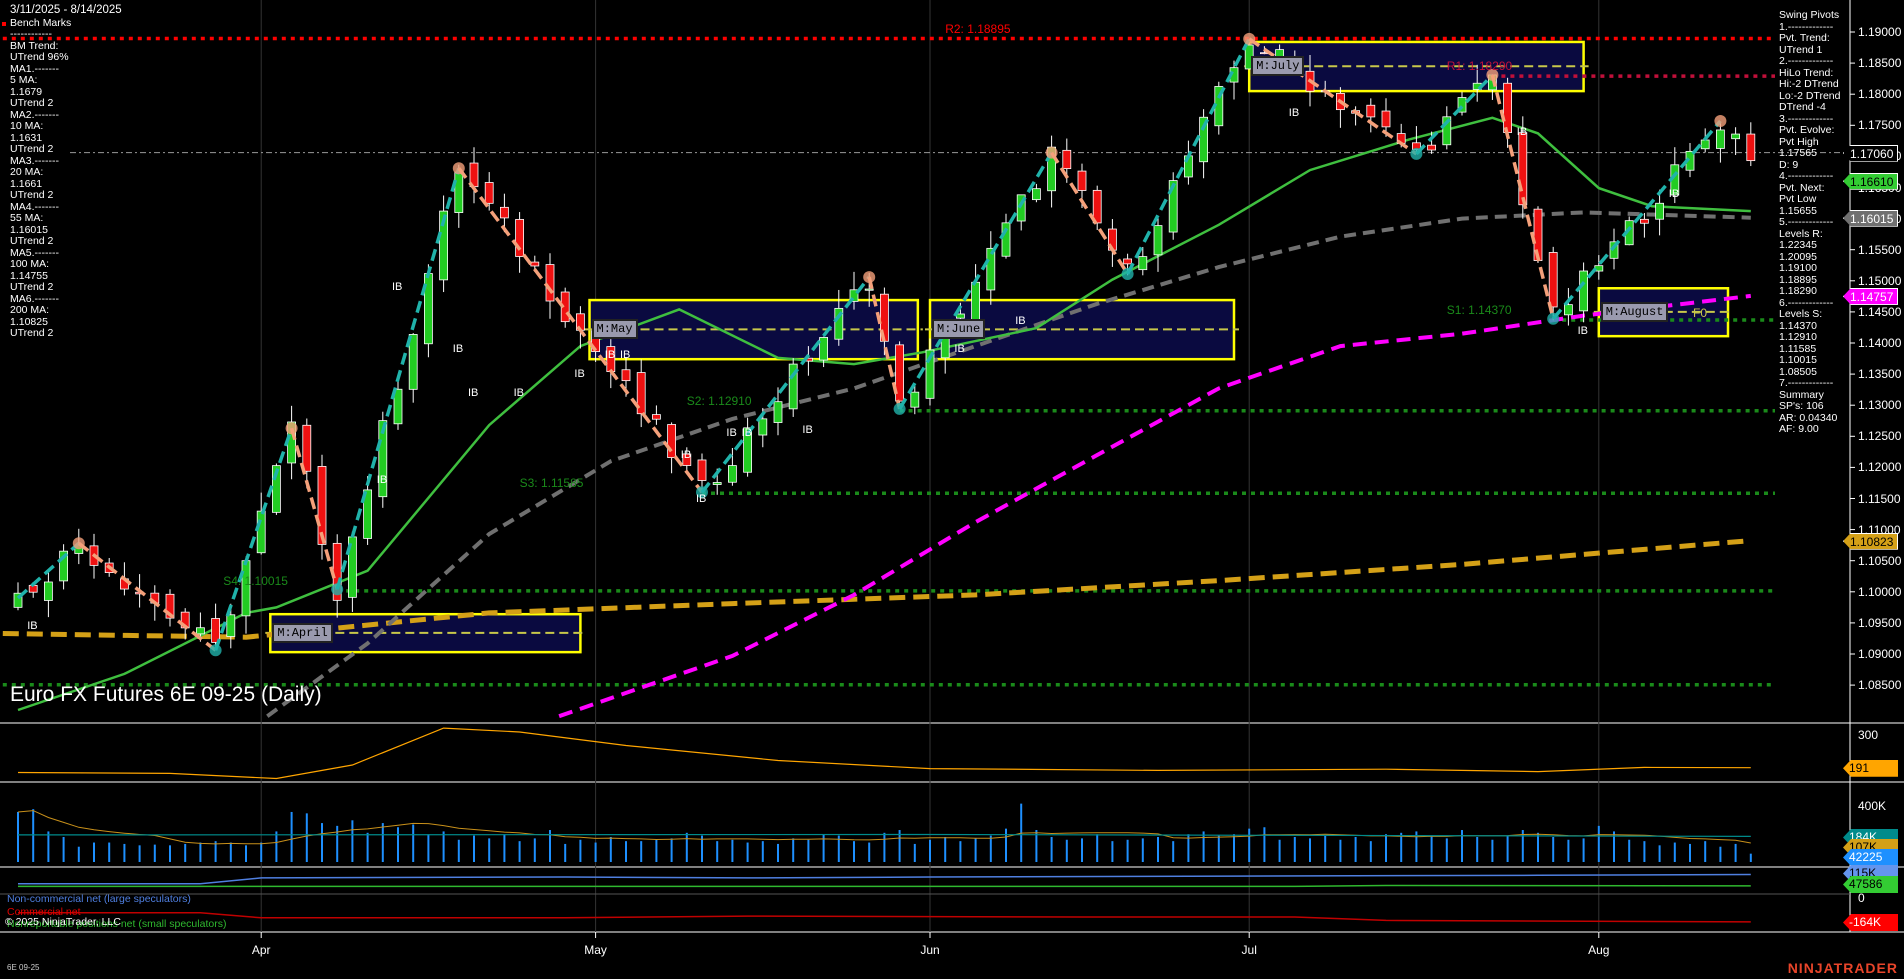 The width and height of the screenshot is (1904, 979). What do you see at coordinates (302, 632) in the screenshot?
I see `month-box-label: M:April` at bounding box center [302, 632].